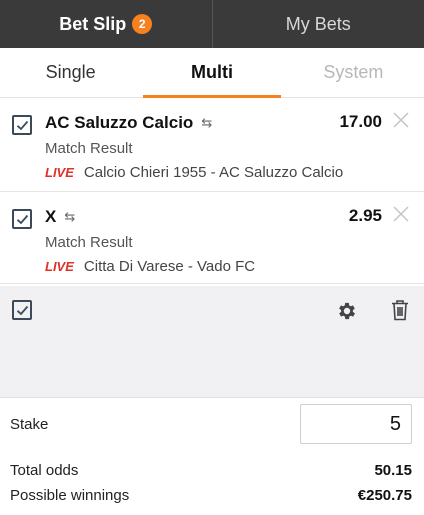 This screenshot has height=515, width=424. I want to click on total-odds-value: 50.15, so click(393, 470).